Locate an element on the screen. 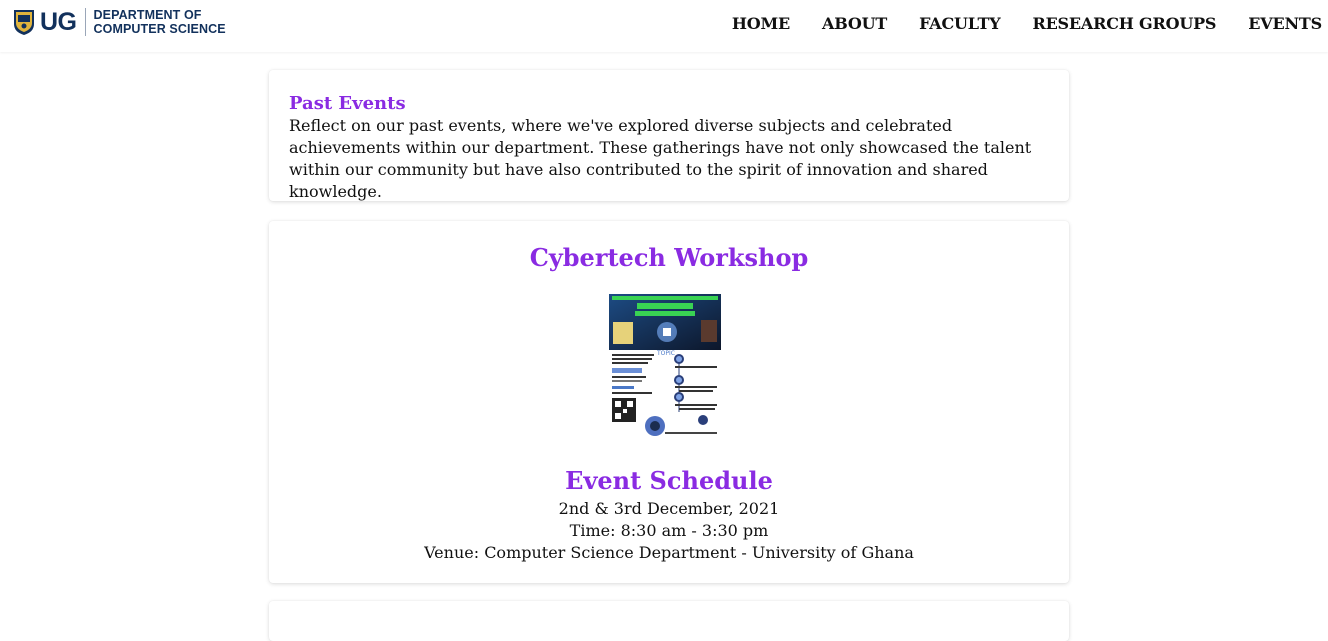 The height and width of the screenshot is (641, 1328). nav-home: HOME is located at coordinates (761, 23).